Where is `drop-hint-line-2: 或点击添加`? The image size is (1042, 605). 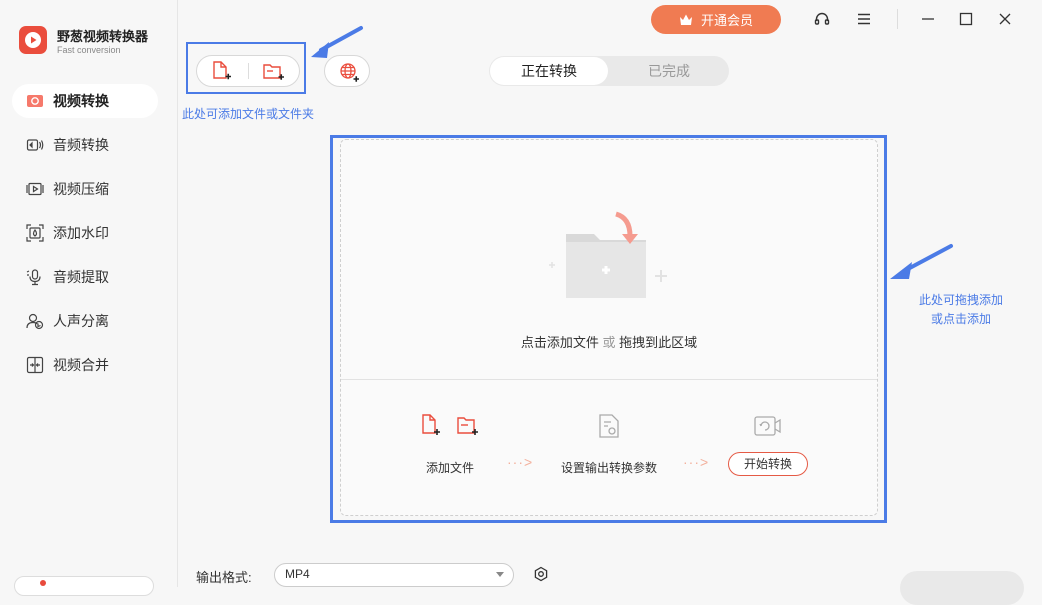 drop-hint-line-2: 或点击添加 is located at coordinates (960, 319).